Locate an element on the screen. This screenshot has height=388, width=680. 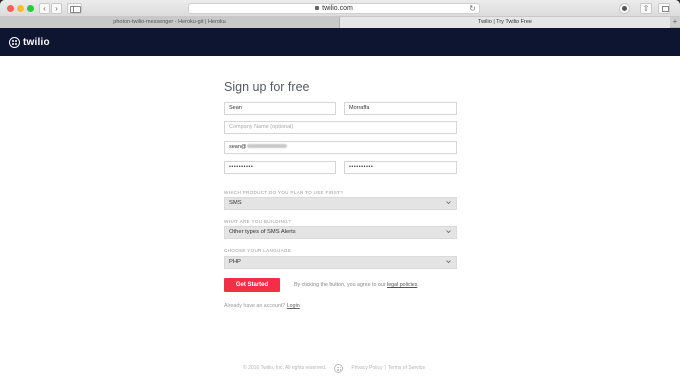
address-bar: twilio.com ↻ is located at coordinates (334, 8).